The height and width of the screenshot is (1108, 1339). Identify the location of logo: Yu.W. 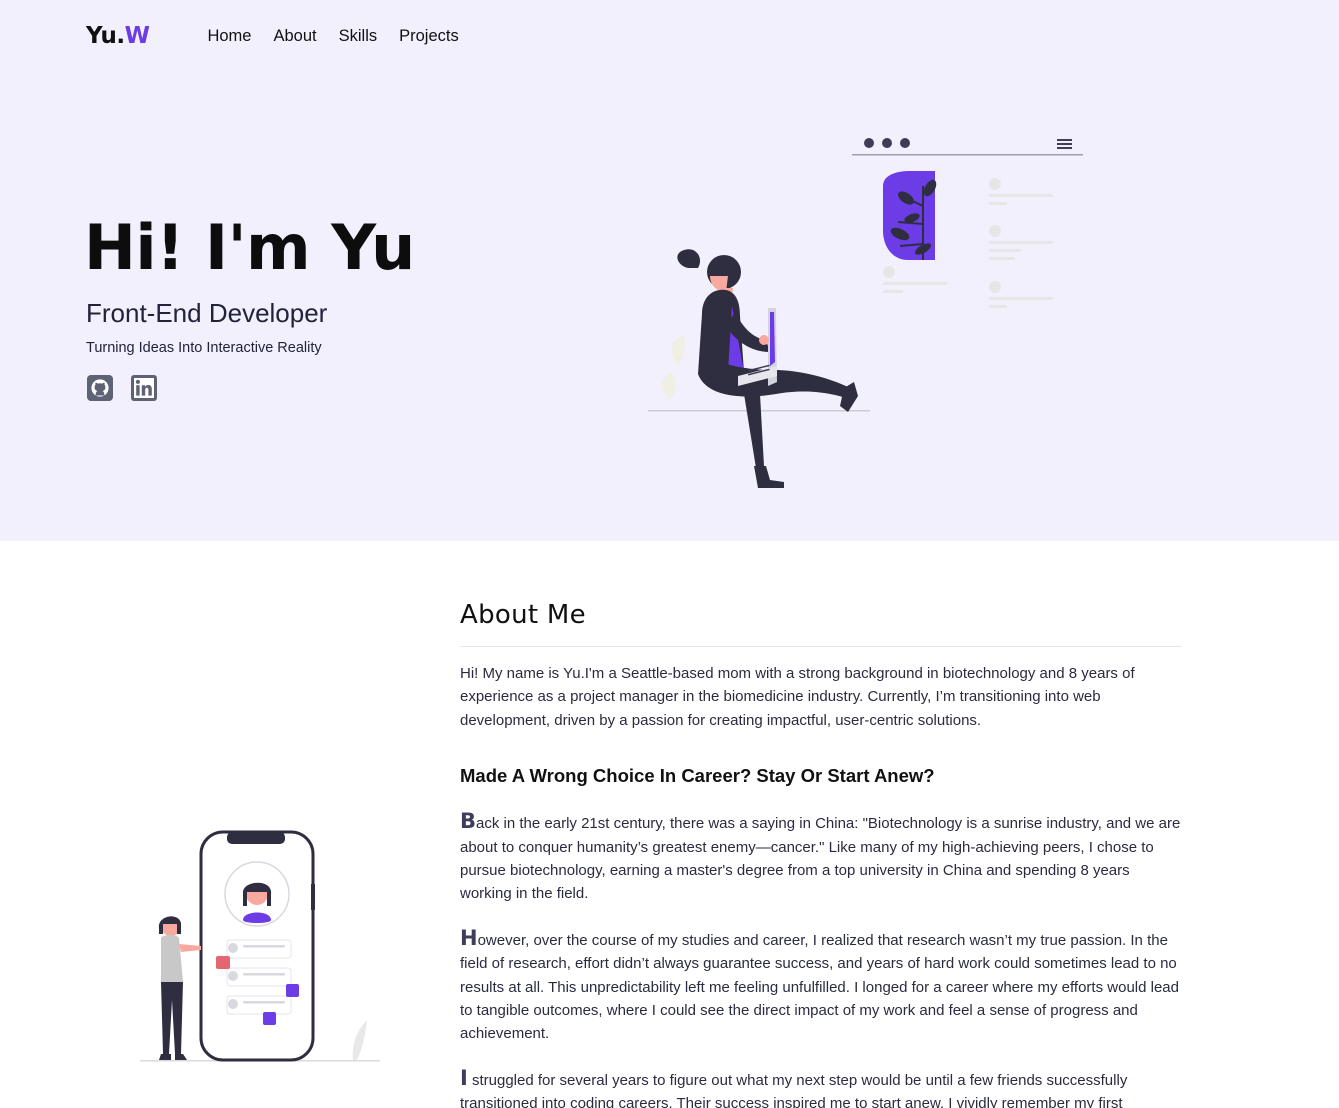
(118, 36).